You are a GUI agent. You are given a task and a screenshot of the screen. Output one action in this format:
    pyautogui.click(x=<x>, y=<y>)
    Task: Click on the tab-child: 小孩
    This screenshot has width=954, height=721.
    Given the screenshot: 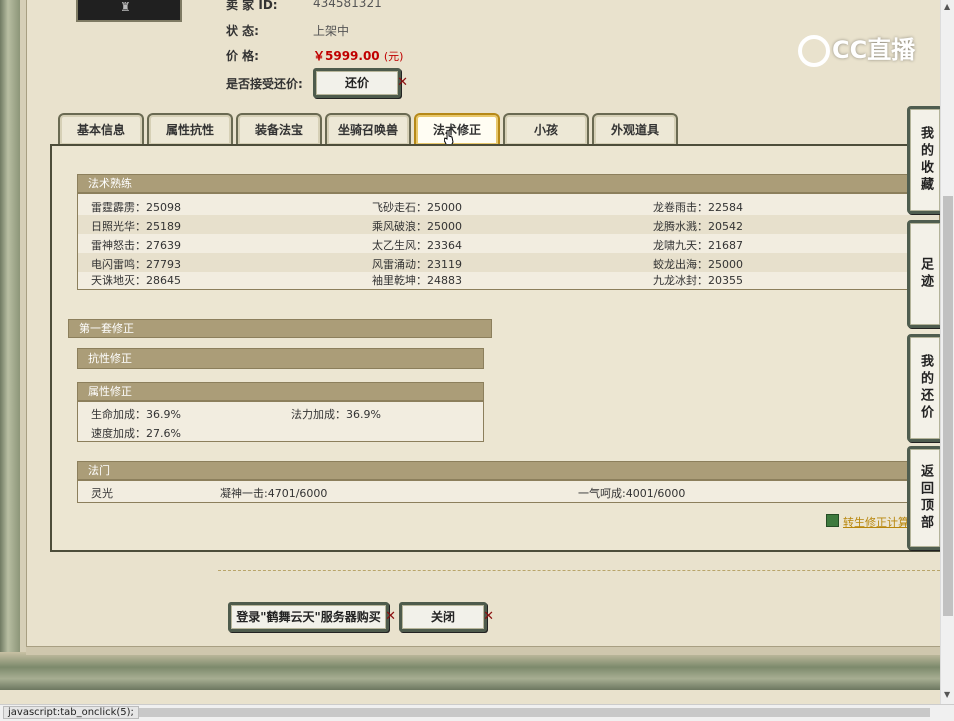 What is the action you would take?
    pyautogui.click(x=546, y=129)
    